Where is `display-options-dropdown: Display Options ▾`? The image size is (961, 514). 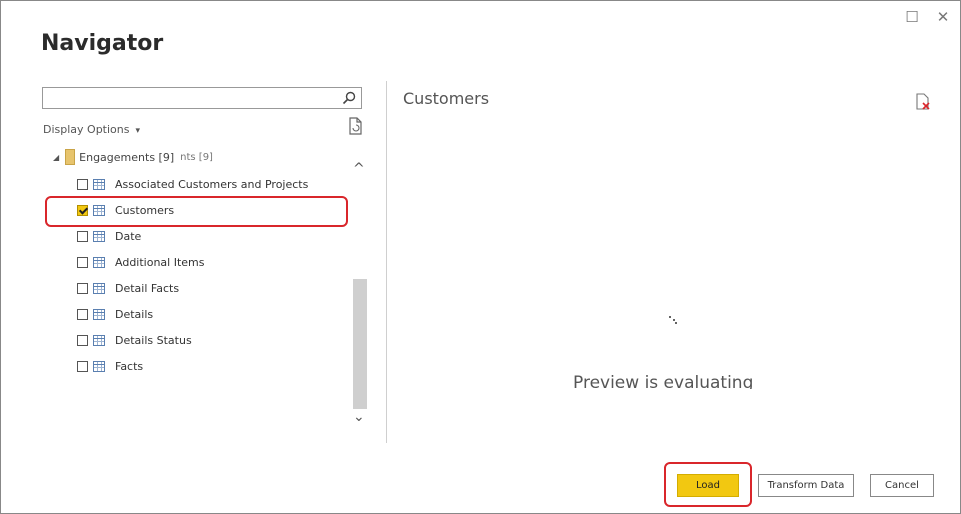 display-options-dropdown: Display Options ▾ is located at coordinates (91, 129).